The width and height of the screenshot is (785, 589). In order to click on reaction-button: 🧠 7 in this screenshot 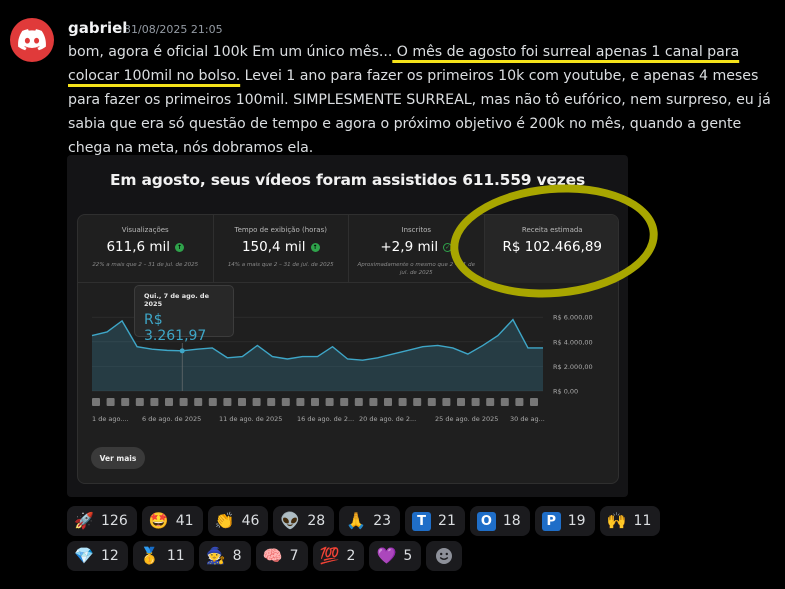, I will do `click(281, 556)`.